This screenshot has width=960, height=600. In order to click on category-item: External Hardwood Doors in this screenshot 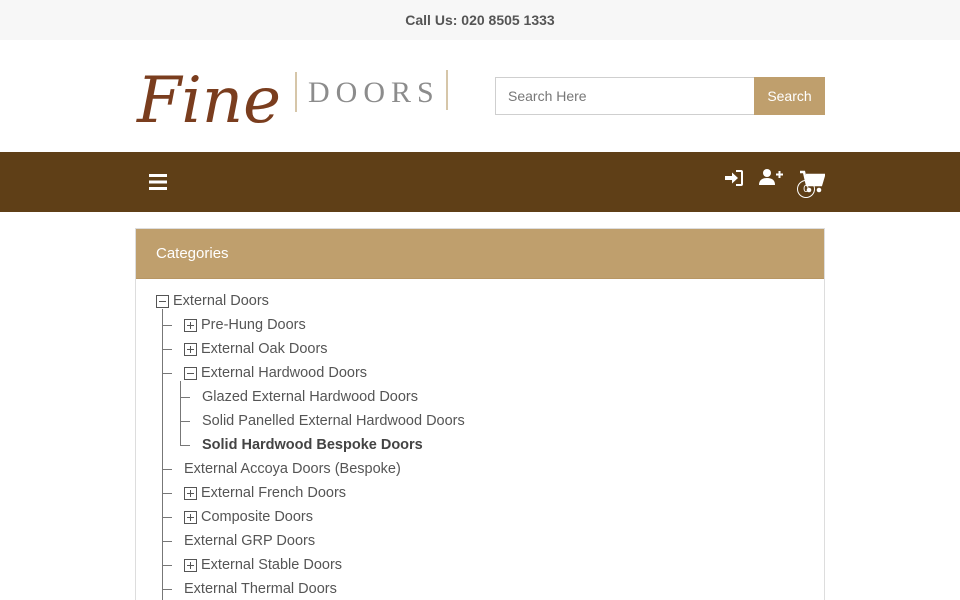, I will do `click(275, 373)`.